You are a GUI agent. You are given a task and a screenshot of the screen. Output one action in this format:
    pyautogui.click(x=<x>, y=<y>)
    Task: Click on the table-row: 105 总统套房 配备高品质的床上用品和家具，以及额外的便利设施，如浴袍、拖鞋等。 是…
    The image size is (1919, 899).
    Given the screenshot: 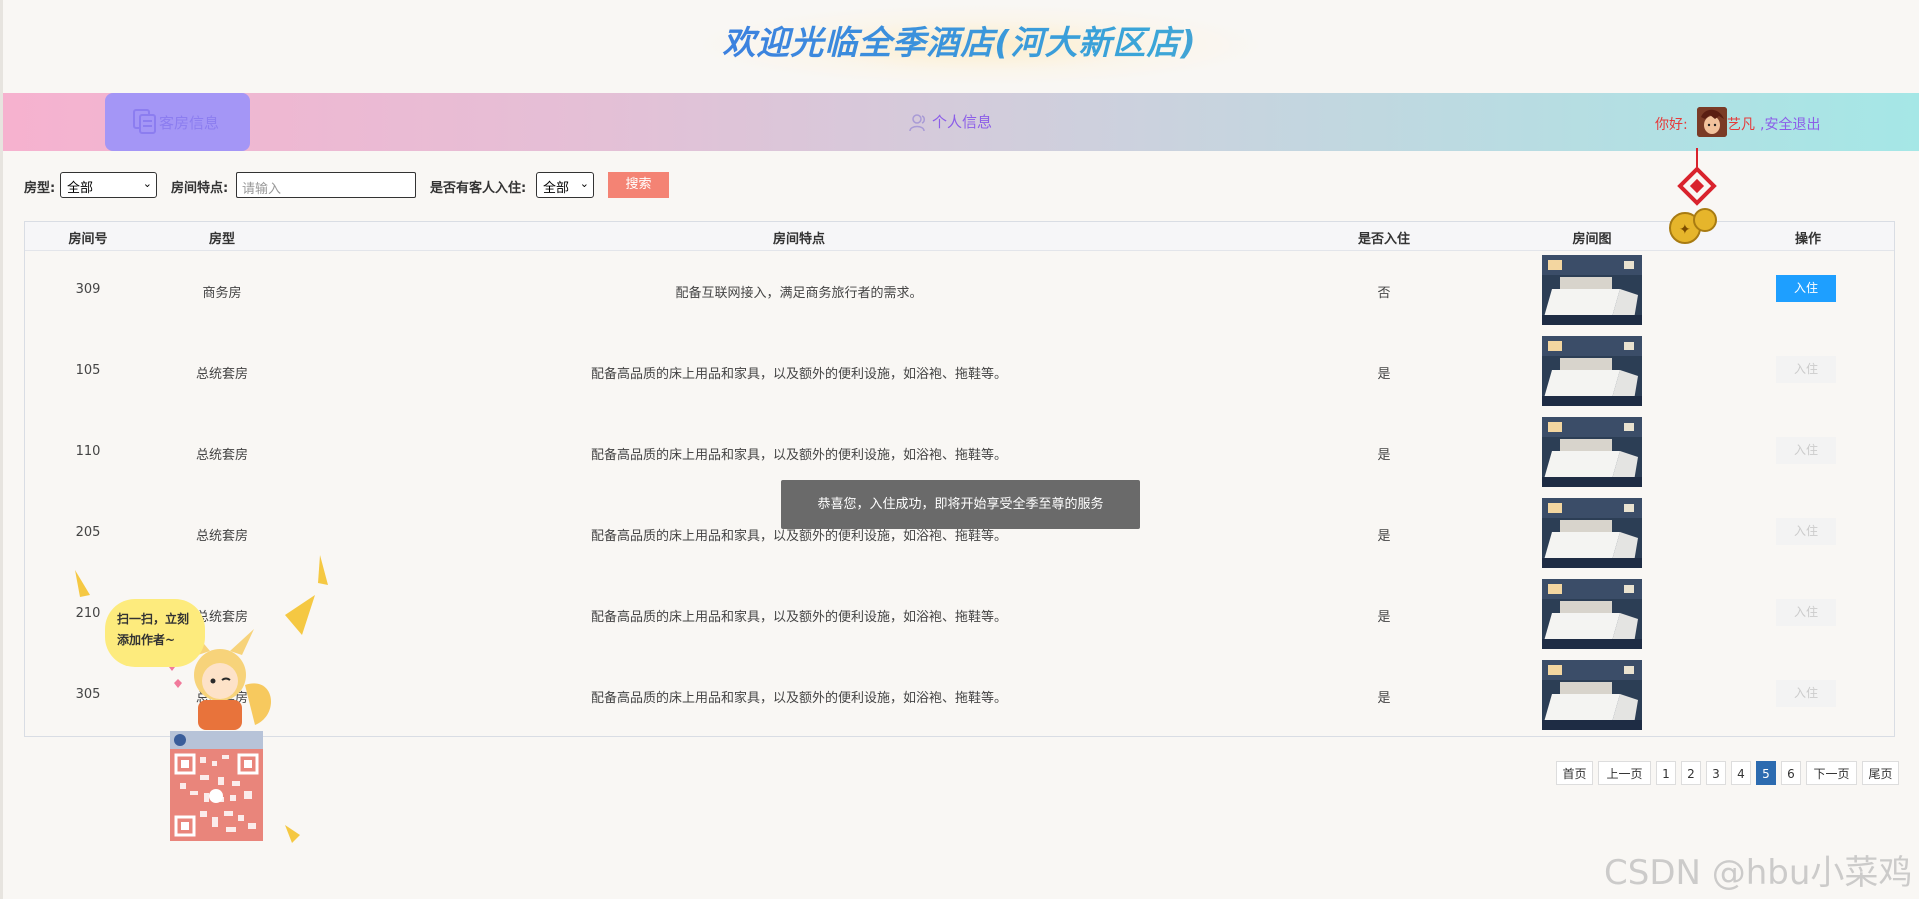 What is the action you would take?
    pyautogui.click(x=959, y=371)
    